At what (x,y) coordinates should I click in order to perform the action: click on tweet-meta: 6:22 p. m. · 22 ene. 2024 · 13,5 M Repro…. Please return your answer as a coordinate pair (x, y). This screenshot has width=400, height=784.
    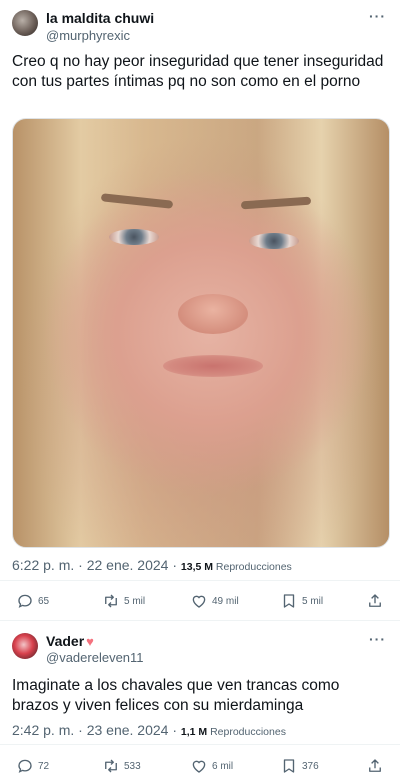
    Looking at the image, I should click on (152, 565).